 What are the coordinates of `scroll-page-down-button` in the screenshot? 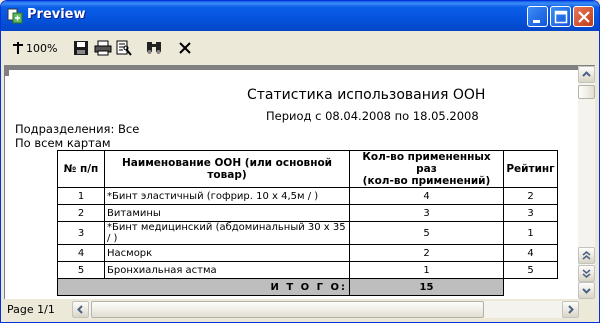 It's located at (586, 273).